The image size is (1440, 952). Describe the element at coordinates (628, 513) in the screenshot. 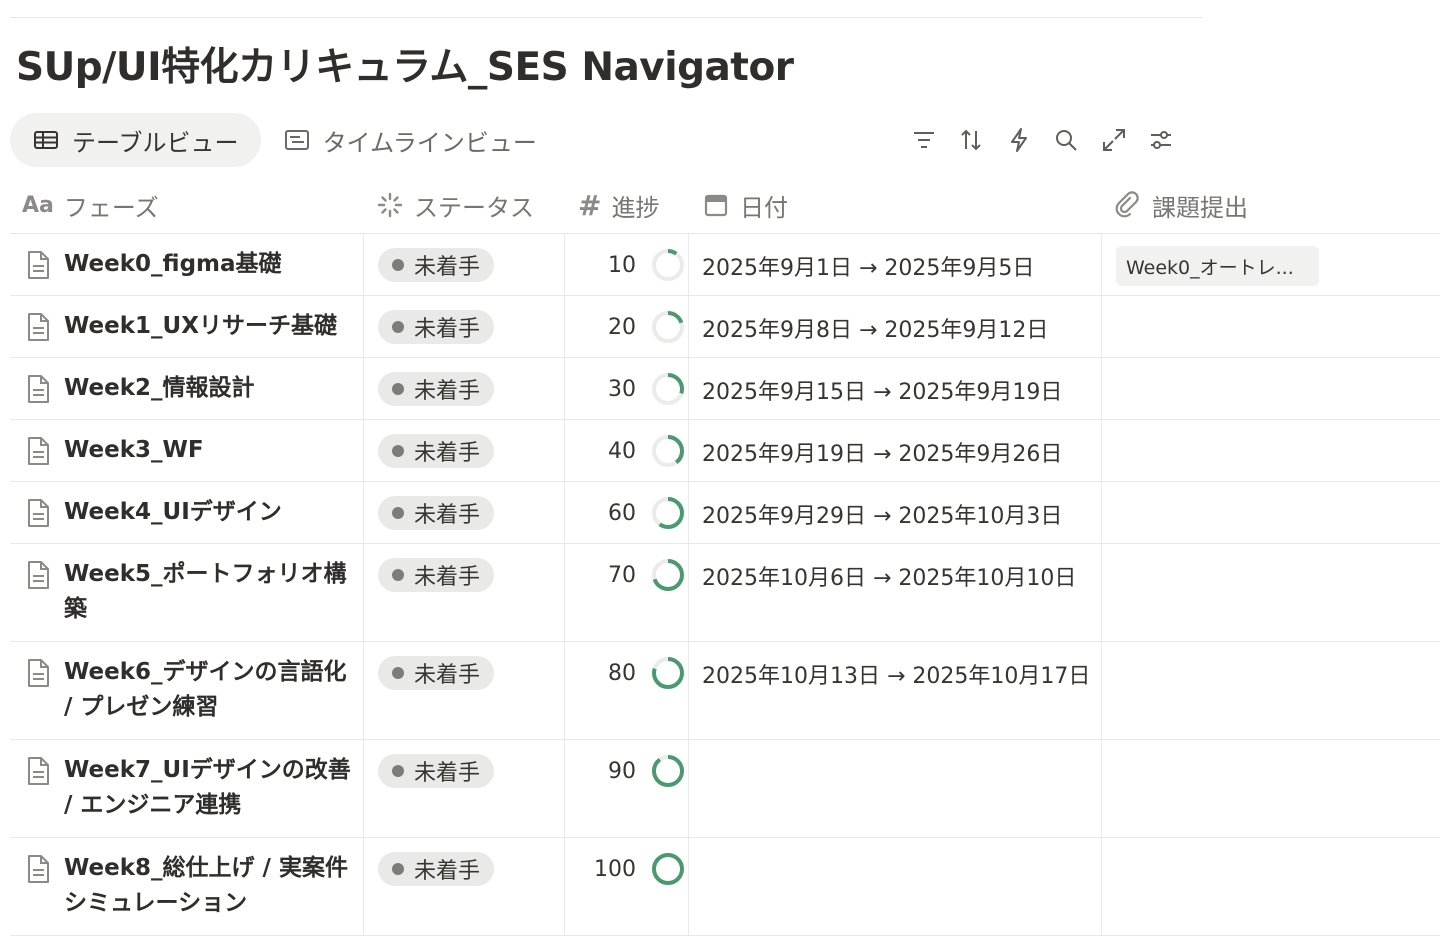

I see `progress-cell: 60` at that location.